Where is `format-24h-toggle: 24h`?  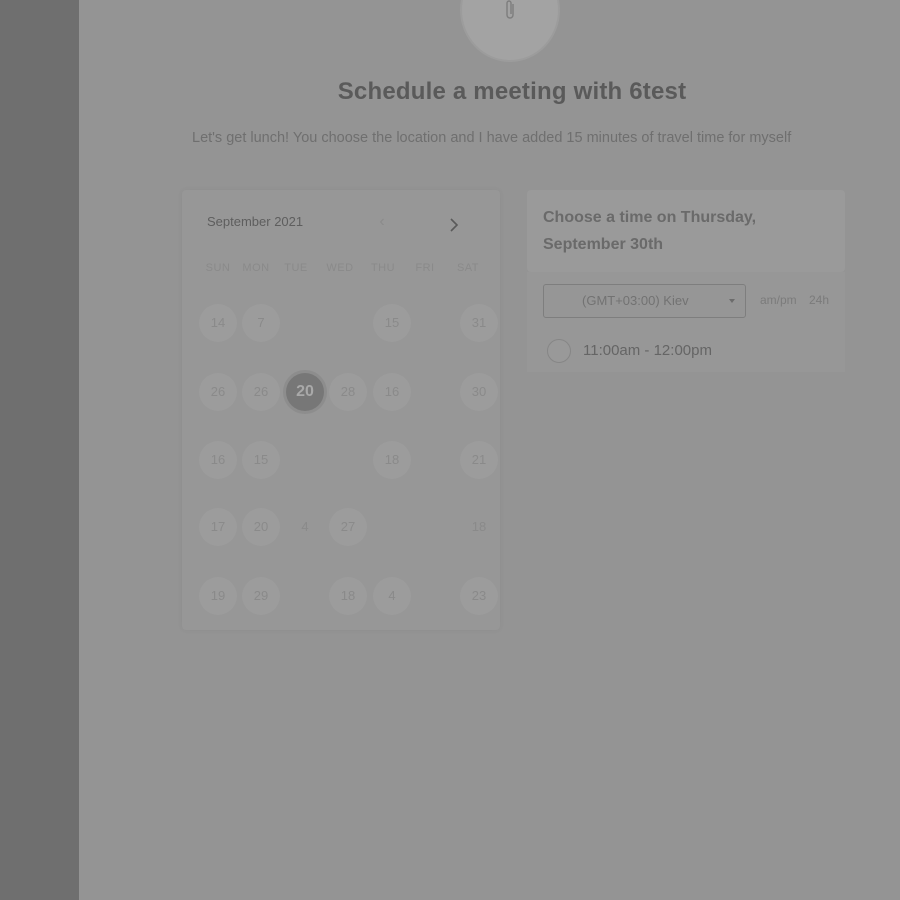 format-24h-toggle: 24h is located at coordinates (819, 300).